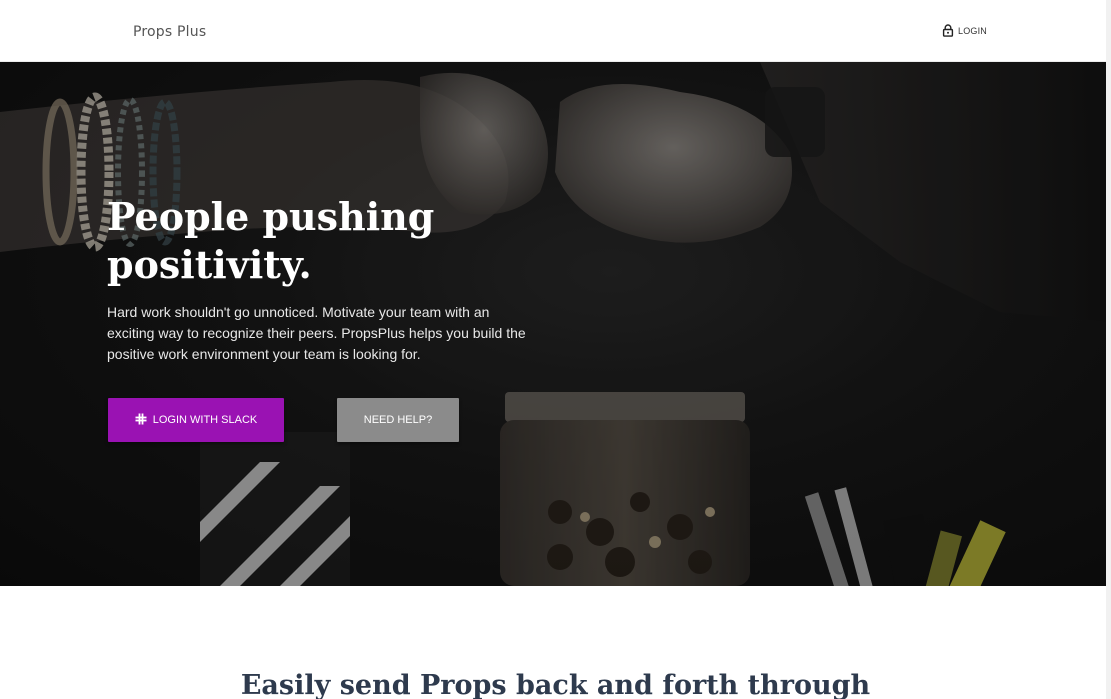 The height and width of the screenshot is (699, 1111). What do you see at coordinates (141, 420) in the screenshot?
I see `slack-icon` at bounding box center [141, 420].